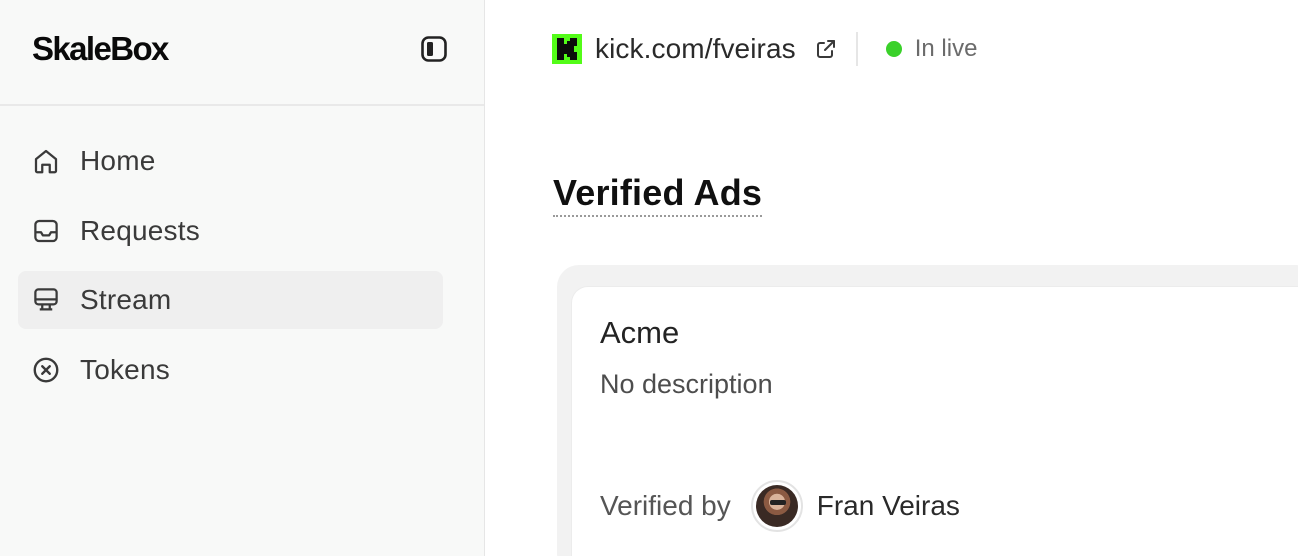 The width and height of the screenshot is (1298, 556). I want to click on sidebar-toggle-button, so click(434, 49).